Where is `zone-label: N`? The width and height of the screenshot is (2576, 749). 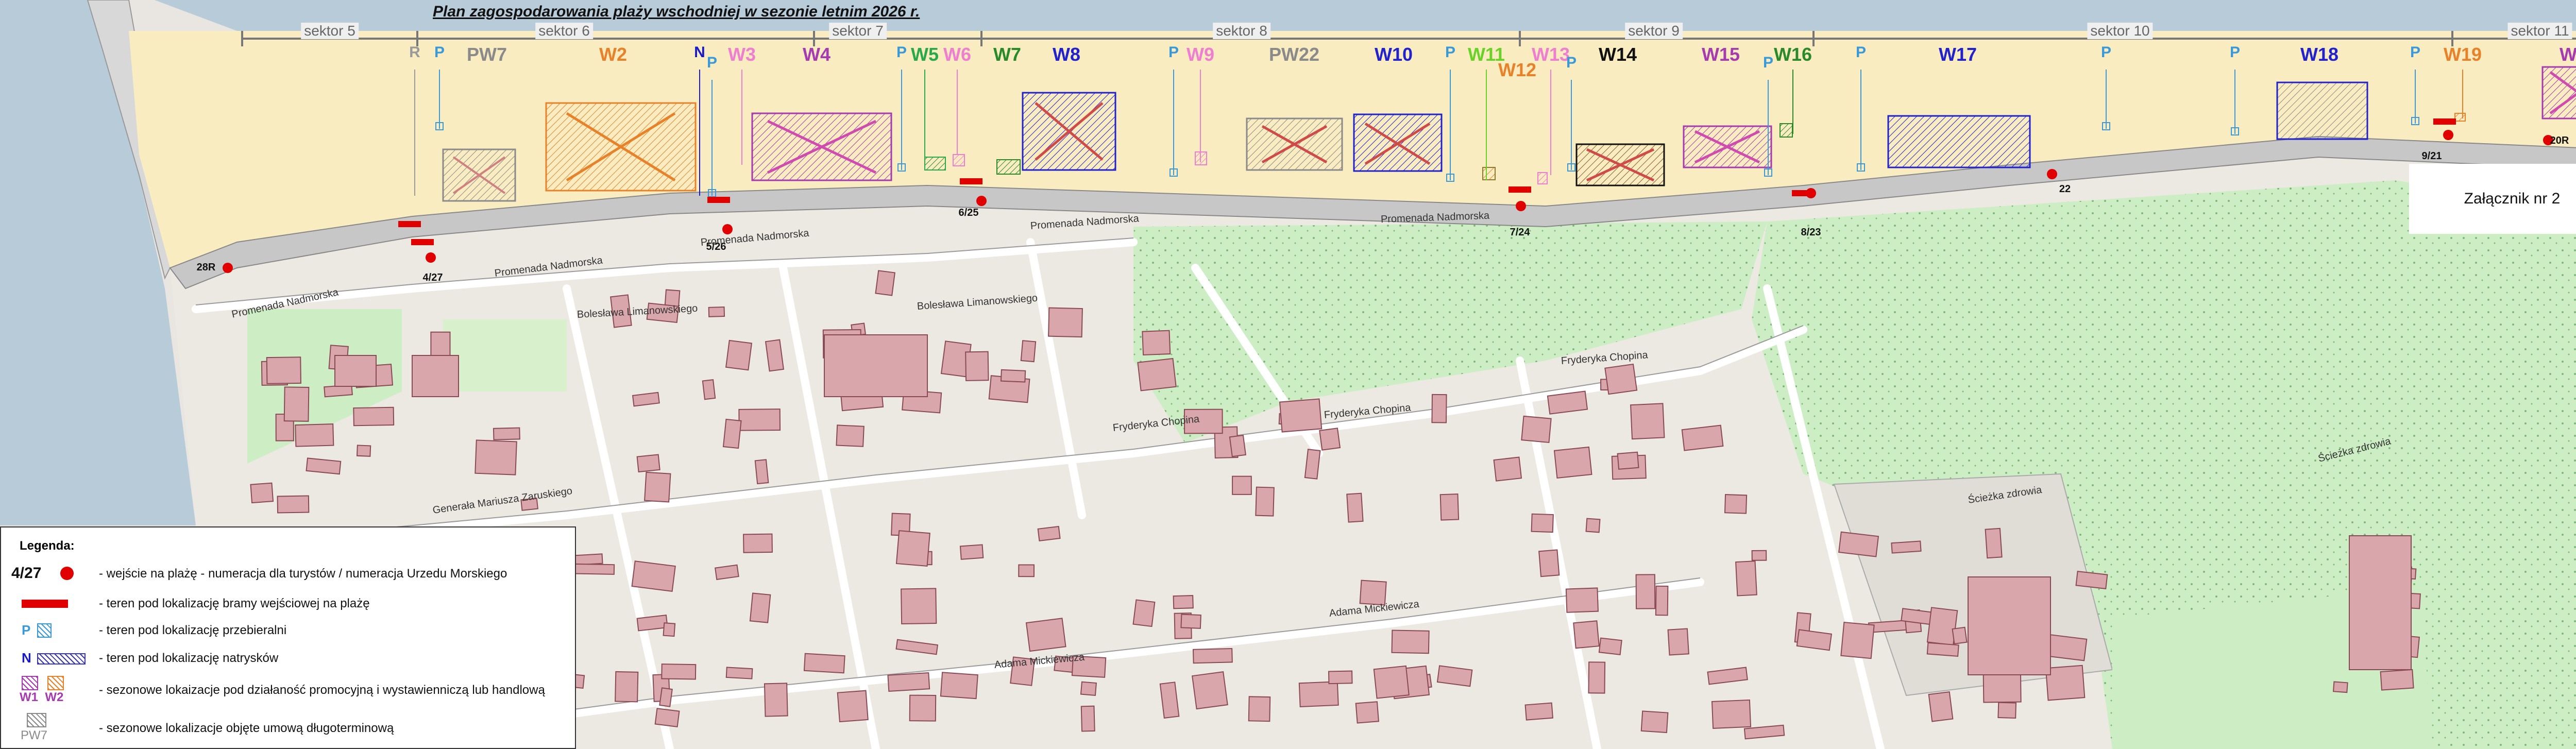
zone-label: N is located at coordinates (699, 52).